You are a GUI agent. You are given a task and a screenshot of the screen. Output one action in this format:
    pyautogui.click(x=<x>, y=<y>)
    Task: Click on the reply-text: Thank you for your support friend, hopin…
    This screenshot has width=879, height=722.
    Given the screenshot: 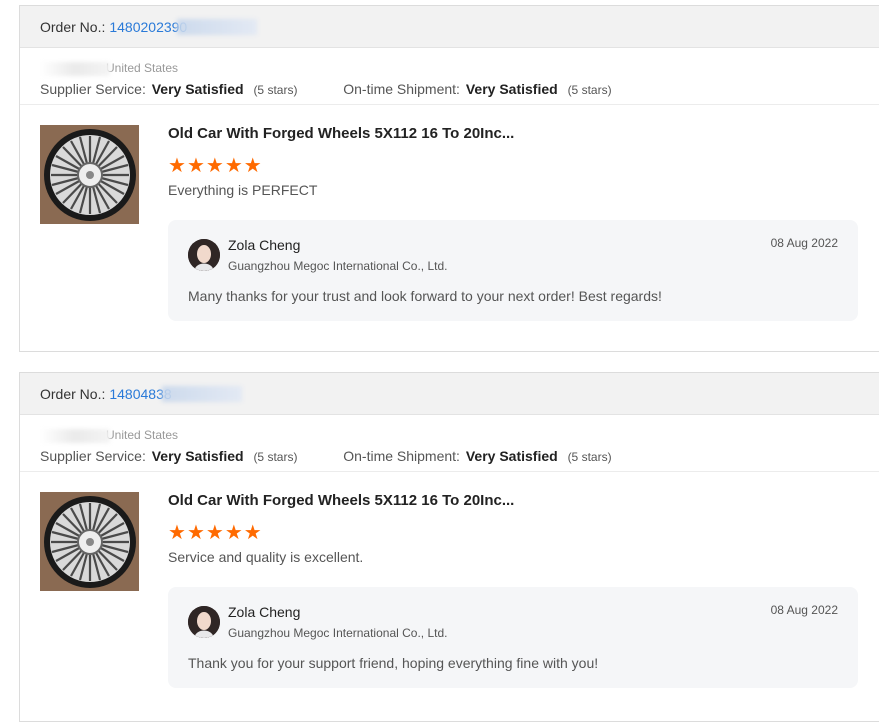 What is the action you would take?
    pyautogui.click(x=393, y=663)
    